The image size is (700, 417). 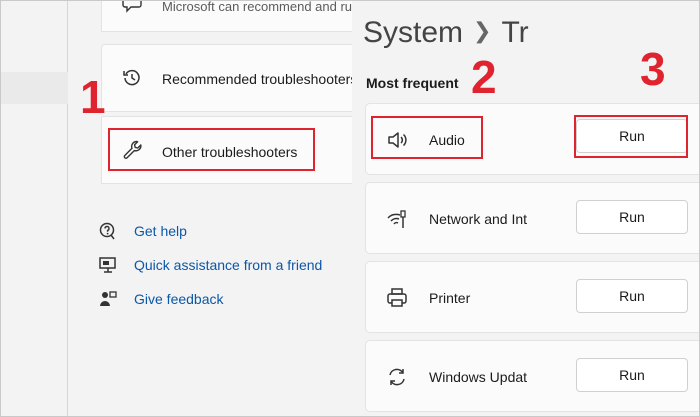 I want to click on card-recommended-troubleshooters: Recommended troubleshooters, so click(x=226, y=78).